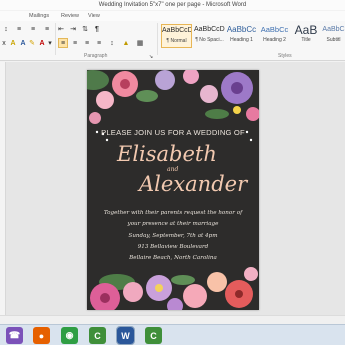  What do you see at coordinates (87, 43) in the screenshot?
I see `align-right-icon: ≡` at bounding box center [87, 43].